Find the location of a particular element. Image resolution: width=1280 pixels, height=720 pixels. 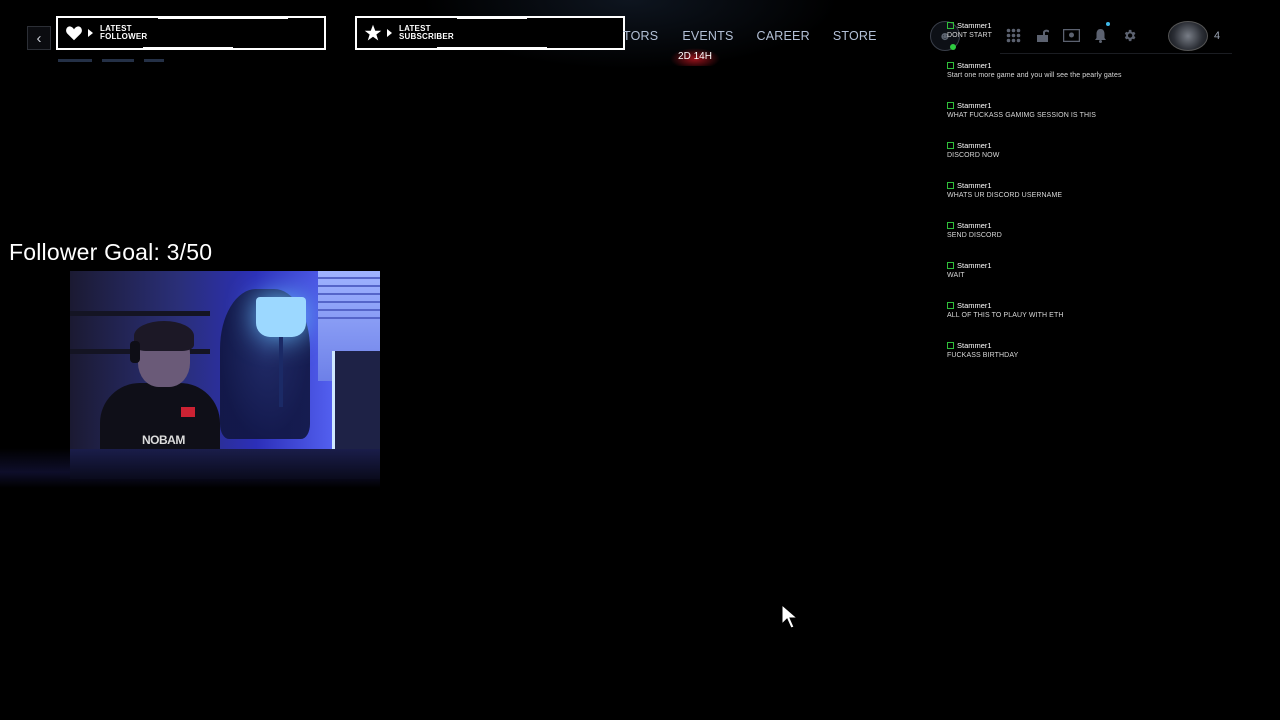

star-icon is located at coordinates (373, 33).